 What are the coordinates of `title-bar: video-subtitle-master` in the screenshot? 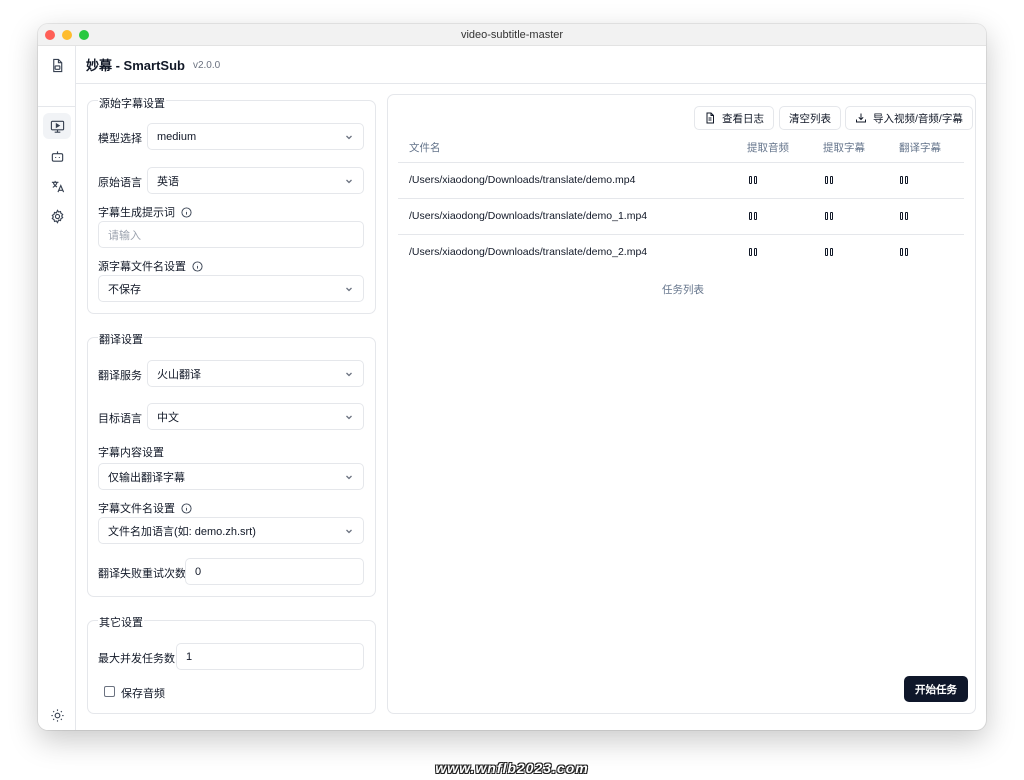 It's located at (512, 35).